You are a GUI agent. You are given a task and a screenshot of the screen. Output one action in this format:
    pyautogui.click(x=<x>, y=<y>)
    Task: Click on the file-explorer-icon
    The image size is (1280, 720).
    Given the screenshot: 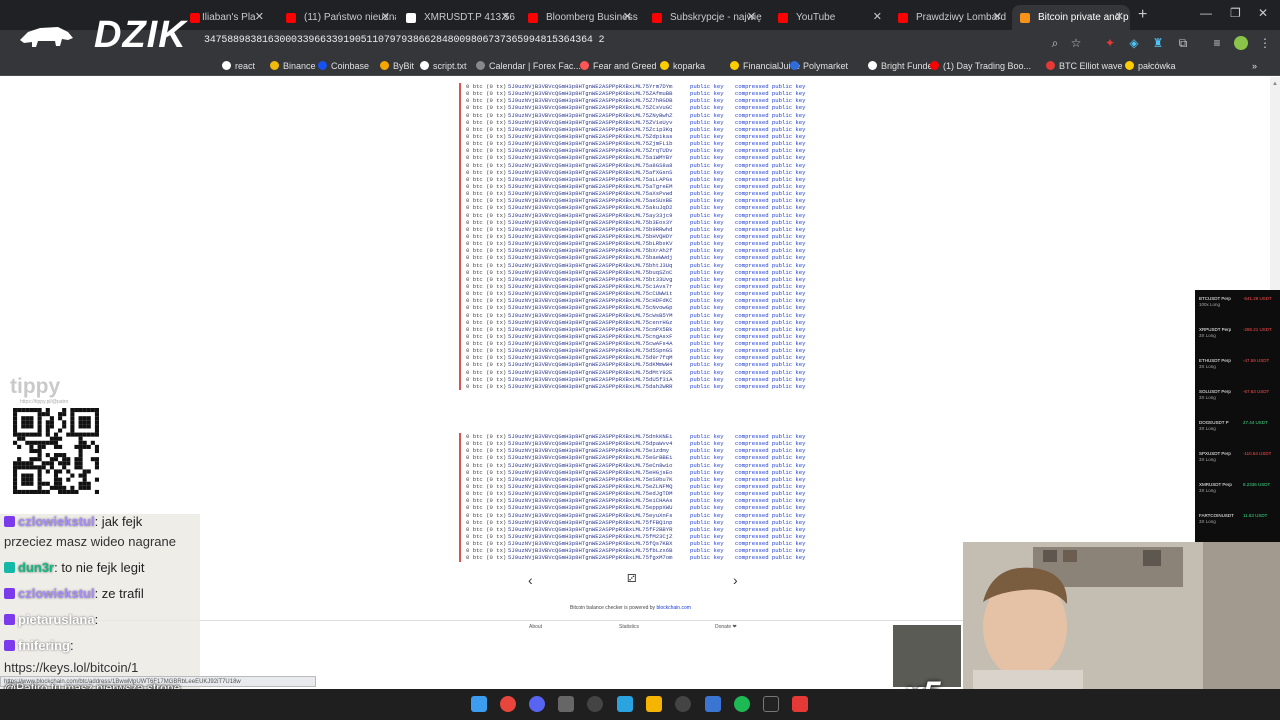 What is the action you would take?
    pyautogui.click(x=654, y=704)
    